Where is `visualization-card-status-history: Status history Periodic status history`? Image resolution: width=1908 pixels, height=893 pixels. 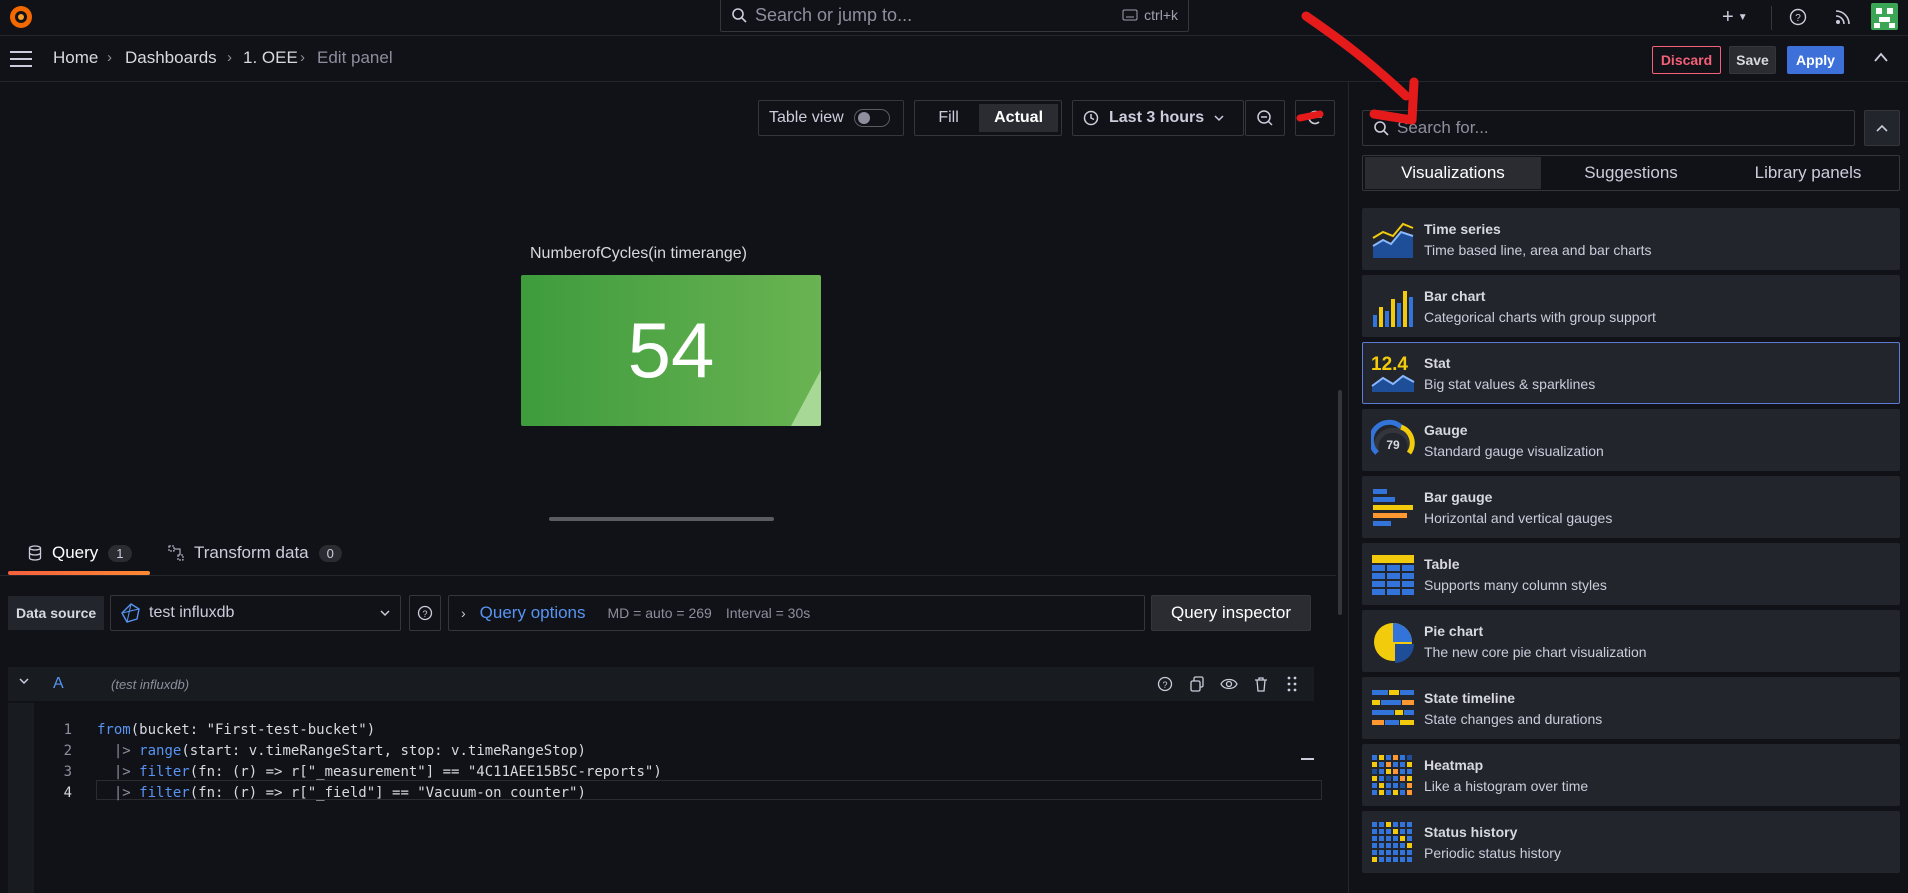
visualization-card-status-history: Status history Periodic status history is located at coordinates (1631, 842).